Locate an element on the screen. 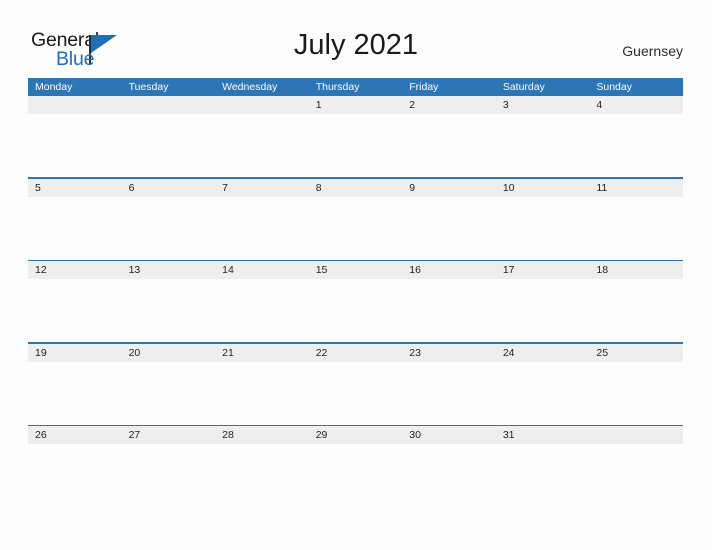 This screenshot has width=712, height=550. date-number: 22 is located at coordinates (356, 353).